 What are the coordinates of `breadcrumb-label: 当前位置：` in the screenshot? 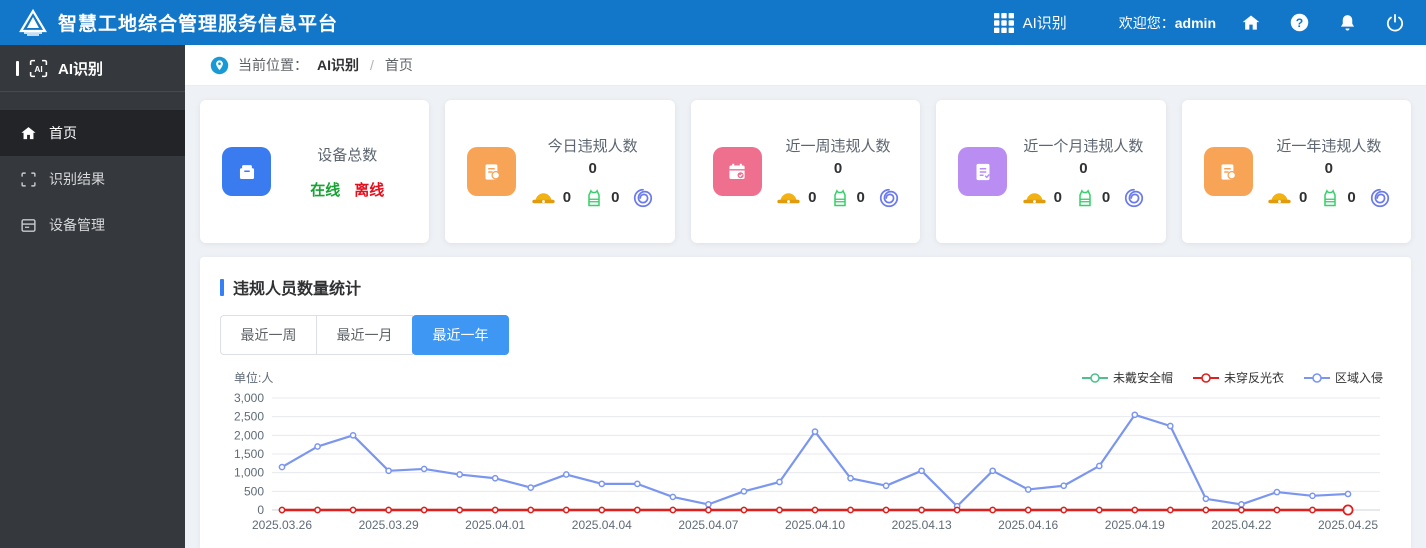 It's located at (273, 65).